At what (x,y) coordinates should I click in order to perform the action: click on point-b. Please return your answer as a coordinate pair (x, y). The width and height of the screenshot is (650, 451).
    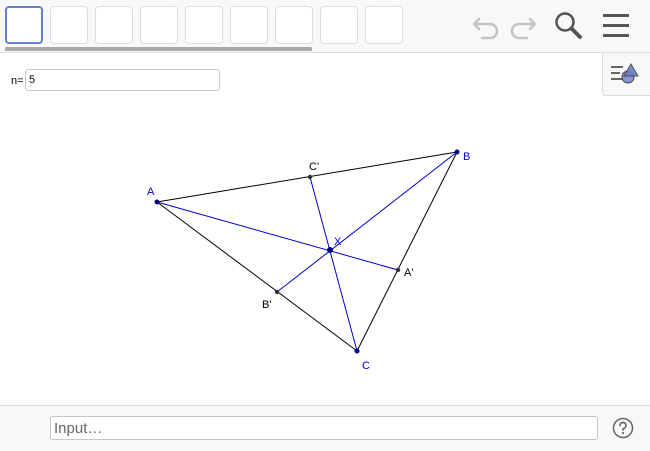
    Looking at the image, I should click on (457, 152).